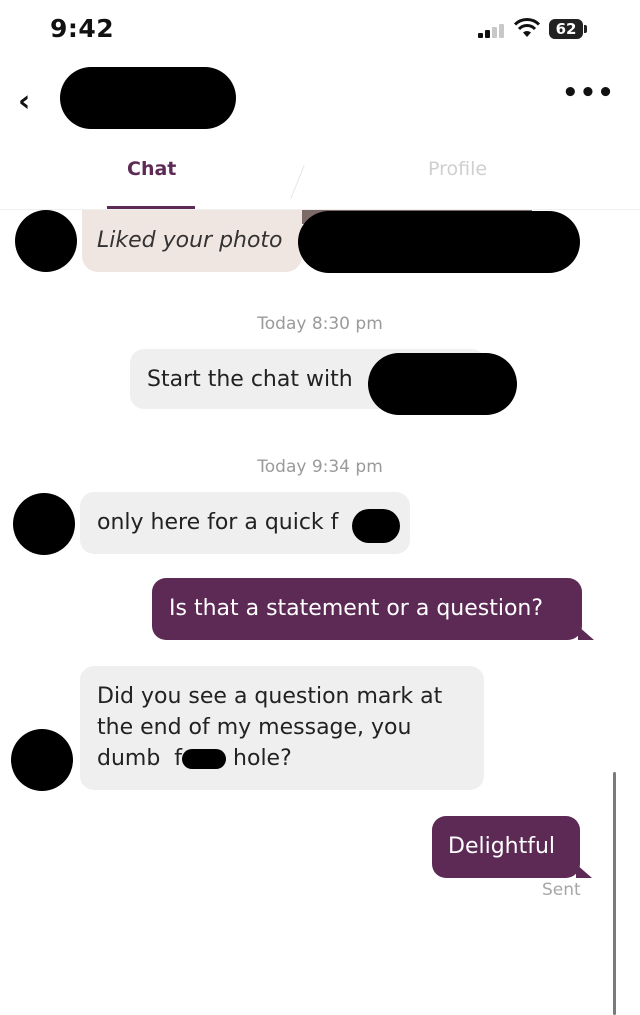 The width and height of the screenshot is (640, 1015). I want to click on message-fragment: hole?, so click(259, 758).